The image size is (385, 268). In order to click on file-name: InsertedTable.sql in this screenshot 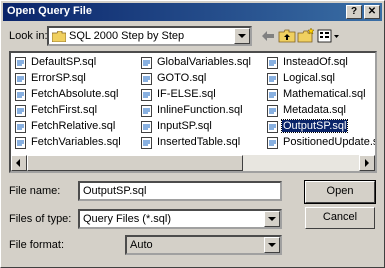, I will do `click(199, 142)`.